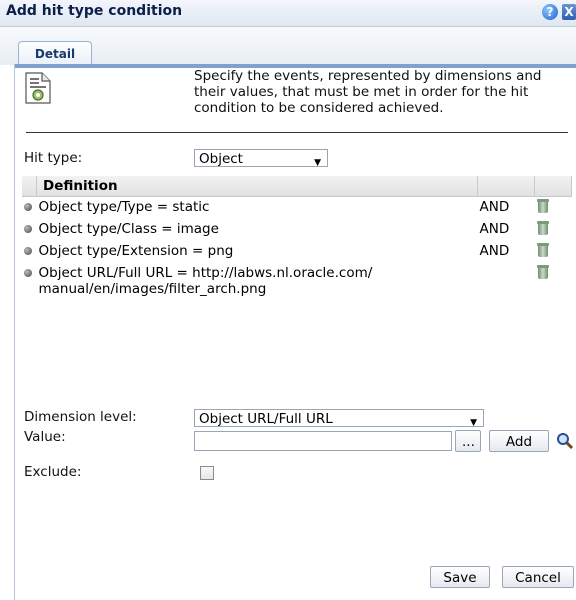 This screenshot has width=576, height=600. Describe the element at coordinates (221, 159) in the screenshot. I see `hit-type-value: Object` at that location.